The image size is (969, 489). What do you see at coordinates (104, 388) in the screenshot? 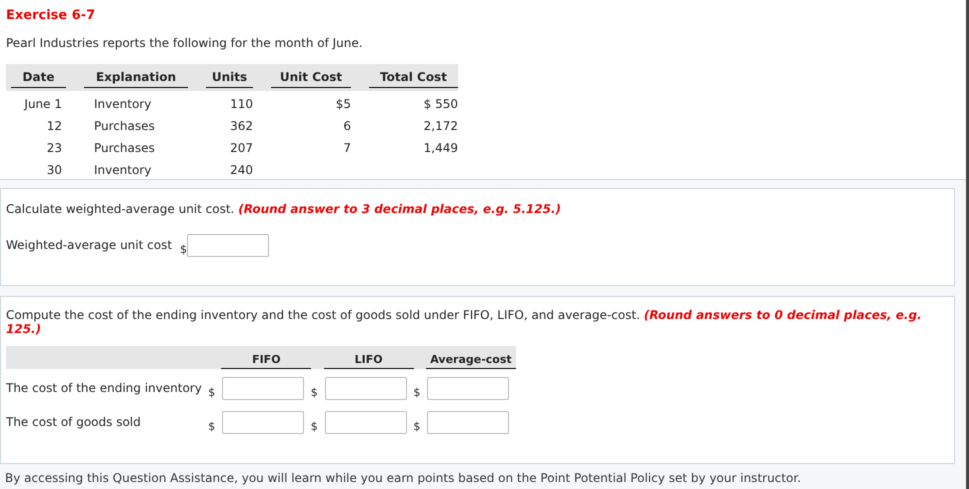
I see `row-label: The cost of the ending inventory` at bounding box center [104, 388].